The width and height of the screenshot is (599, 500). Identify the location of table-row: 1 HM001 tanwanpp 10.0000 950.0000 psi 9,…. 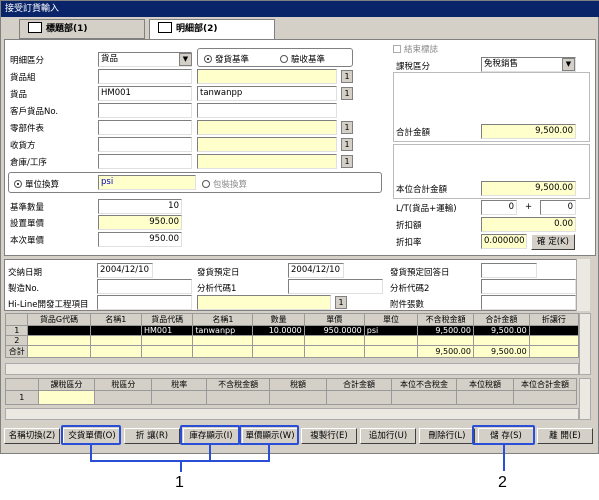
(292, 330).